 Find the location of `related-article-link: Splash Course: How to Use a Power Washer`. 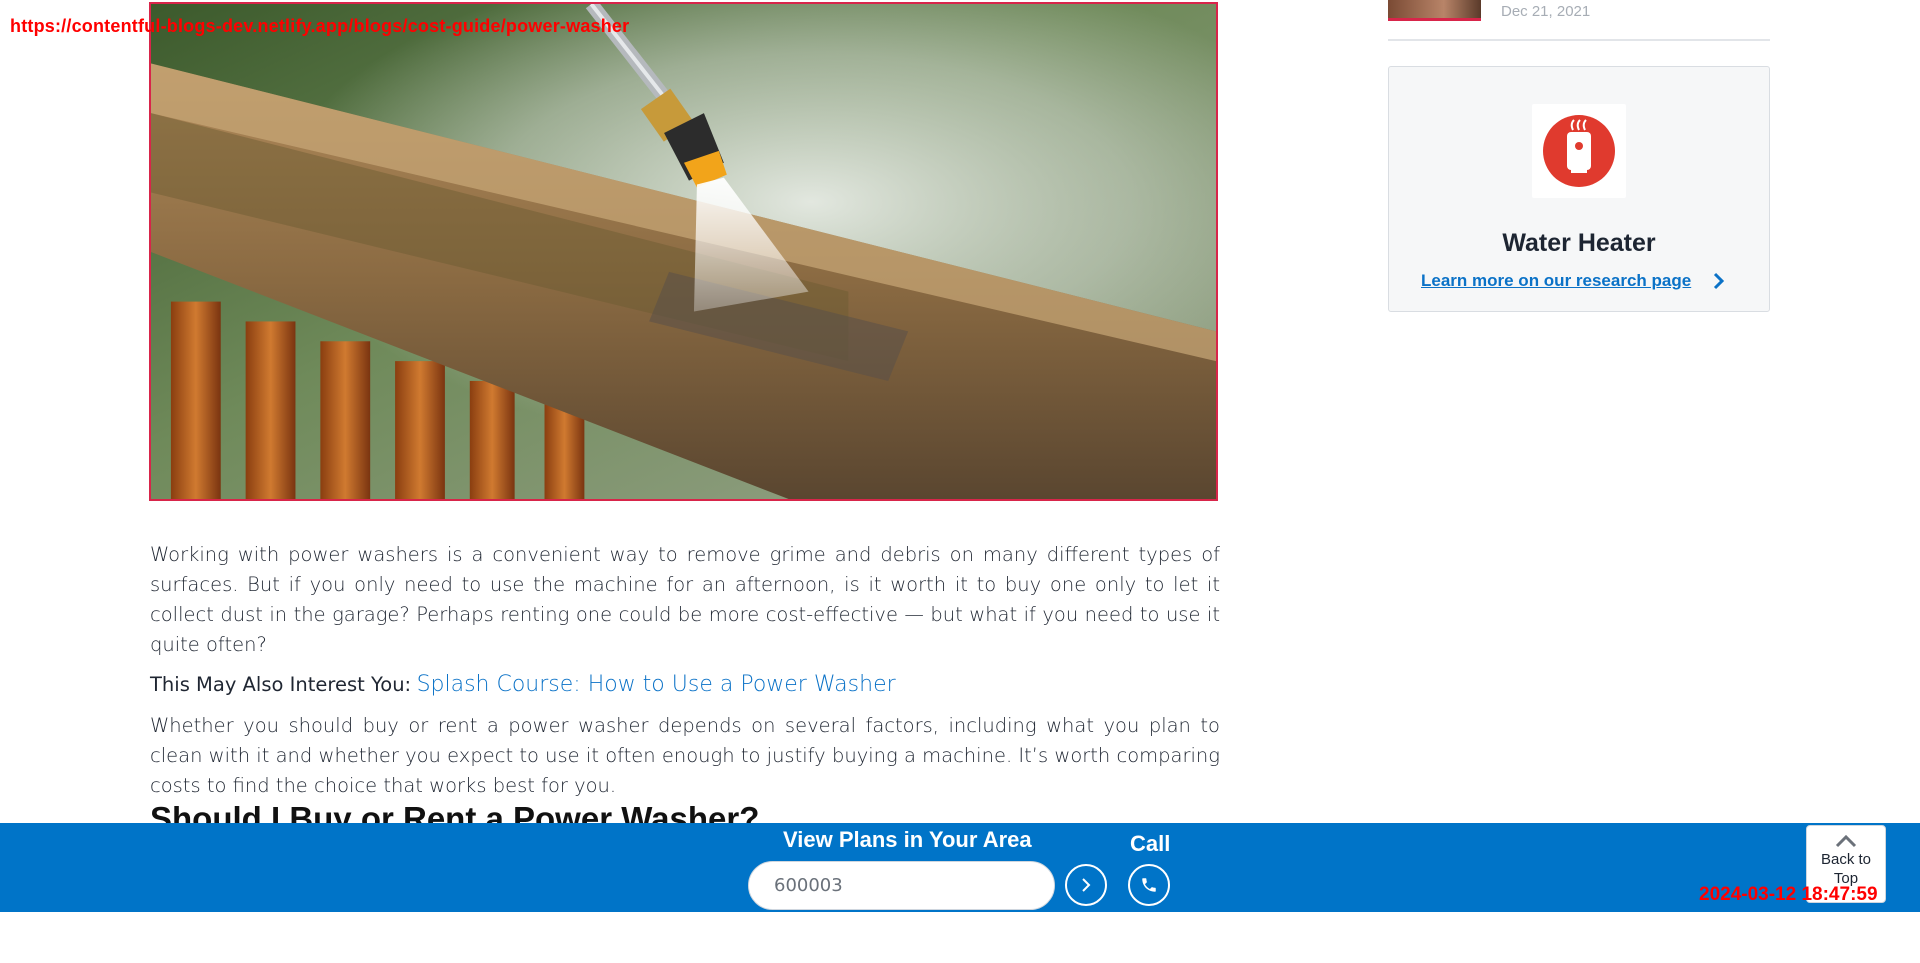

related-article-link: Splash Course: How to Use a Power Washer is located at coordinates (656, 684).